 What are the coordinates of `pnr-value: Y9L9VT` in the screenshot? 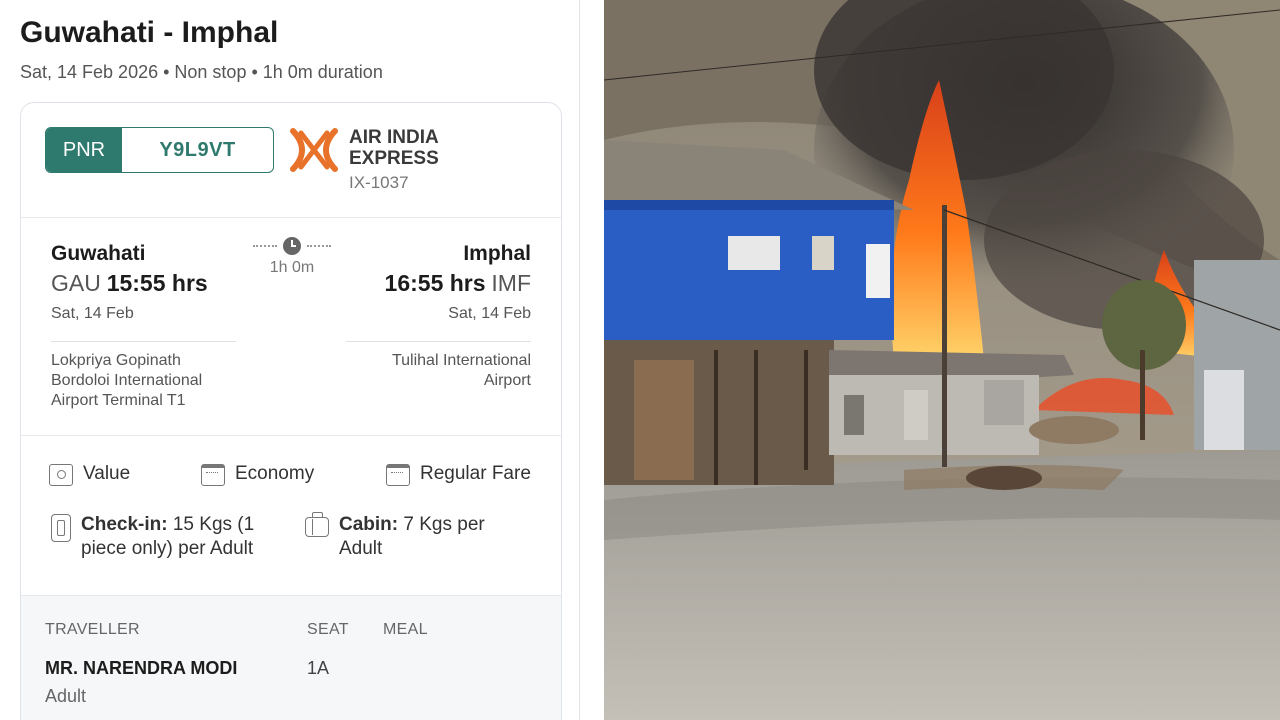 It's located at (197, 149).